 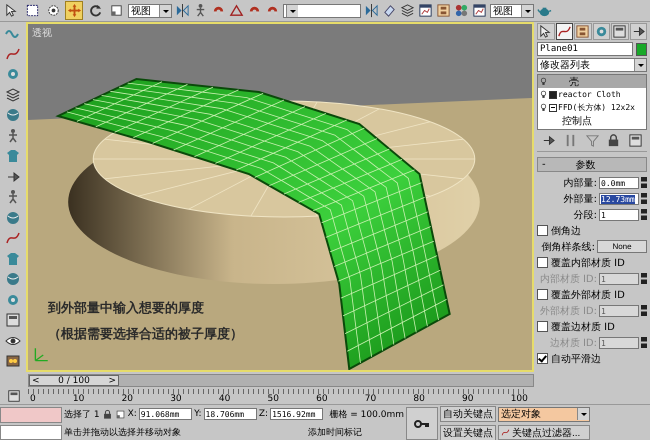 What do you see at coordinates (619, 214) in the screenshot?
I see `spinner-field: 1` at bounding box center [619, 214].